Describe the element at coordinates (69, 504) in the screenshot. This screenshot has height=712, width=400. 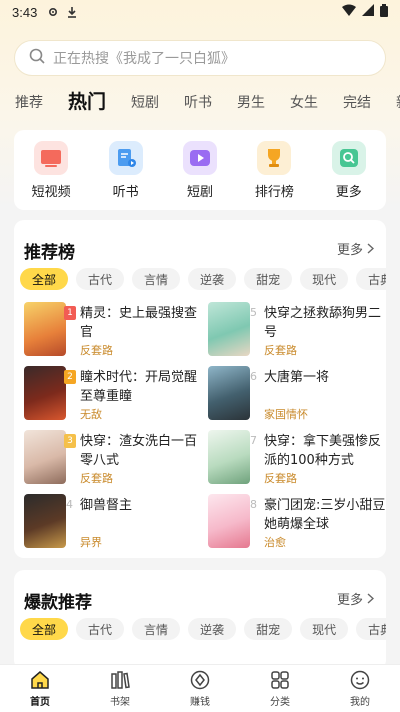
I see `rank-number: 4` at that location.